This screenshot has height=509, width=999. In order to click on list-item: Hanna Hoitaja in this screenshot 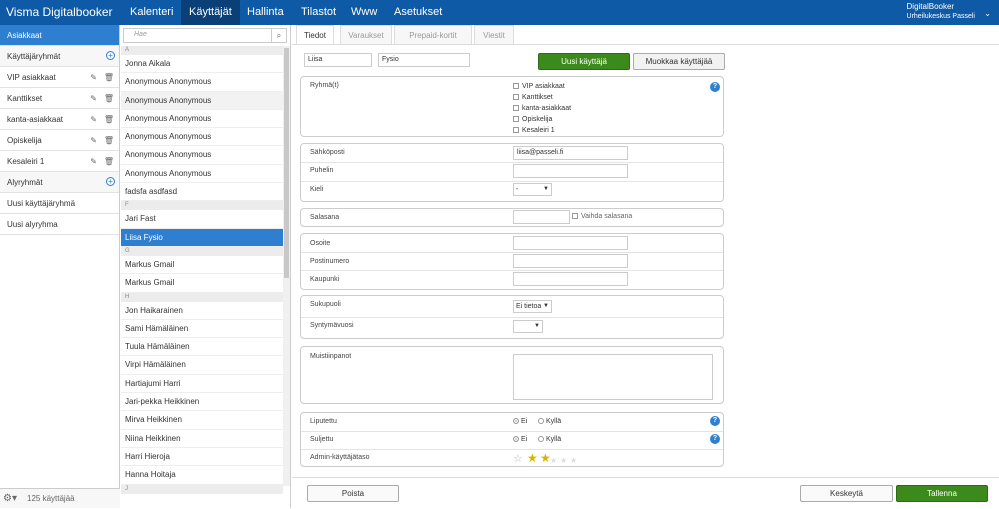, I will do `click(202, 475)`.